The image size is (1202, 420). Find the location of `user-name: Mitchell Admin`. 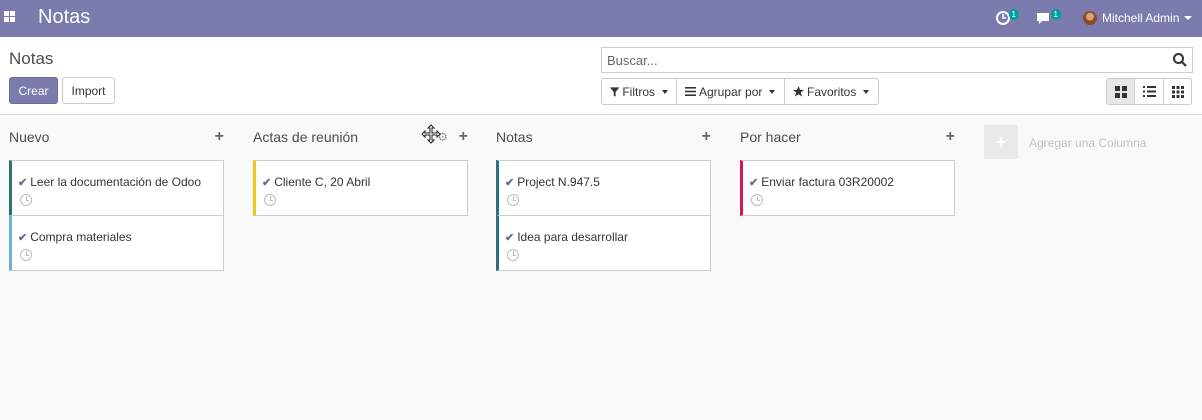

user-name: Mitchell Admin is located at coordinates (1141, 18).